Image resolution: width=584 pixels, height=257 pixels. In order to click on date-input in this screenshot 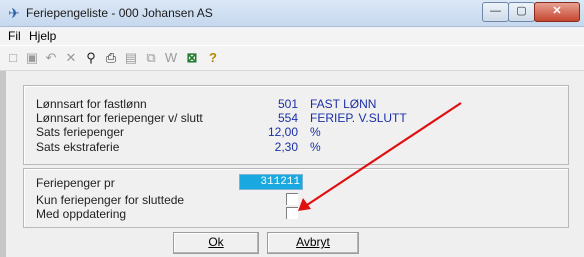, I will do `click(271, 182)`.